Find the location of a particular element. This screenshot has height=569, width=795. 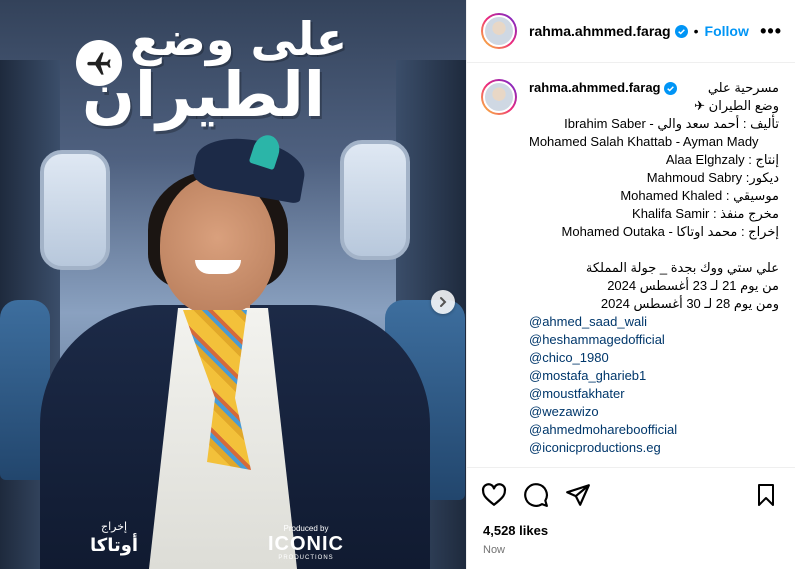

caption-line: موسيقي : Mohamed Khaled is located at coordinates (699, 195).